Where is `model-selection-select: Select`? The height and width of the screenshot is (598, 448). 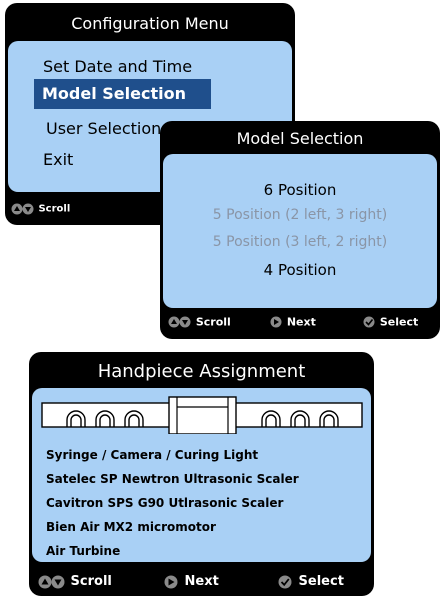
model-selection-select: Select is located at coordinates (390, 322).